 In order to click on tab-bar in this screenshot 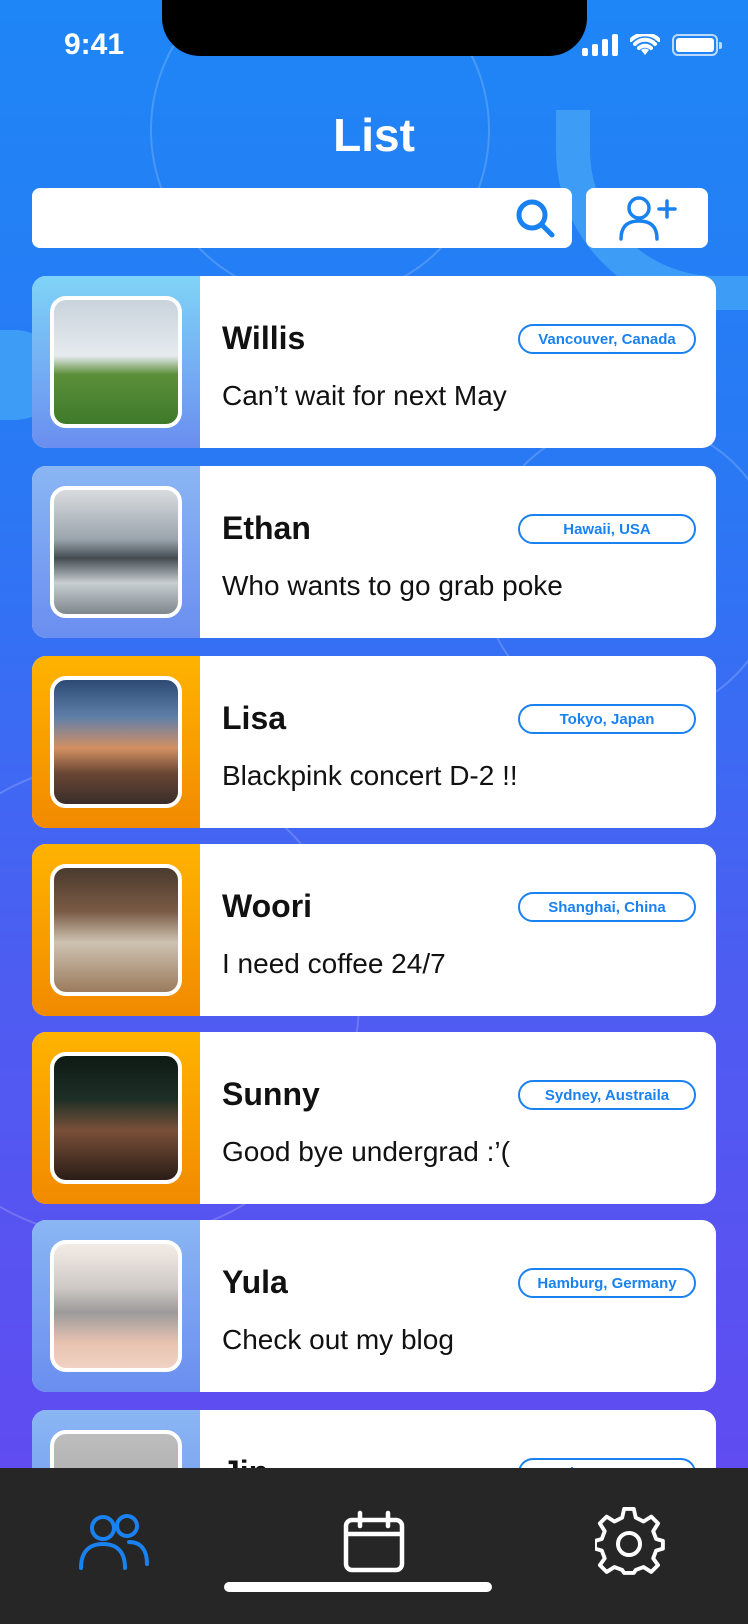, I will do `click(374, 1546)`.